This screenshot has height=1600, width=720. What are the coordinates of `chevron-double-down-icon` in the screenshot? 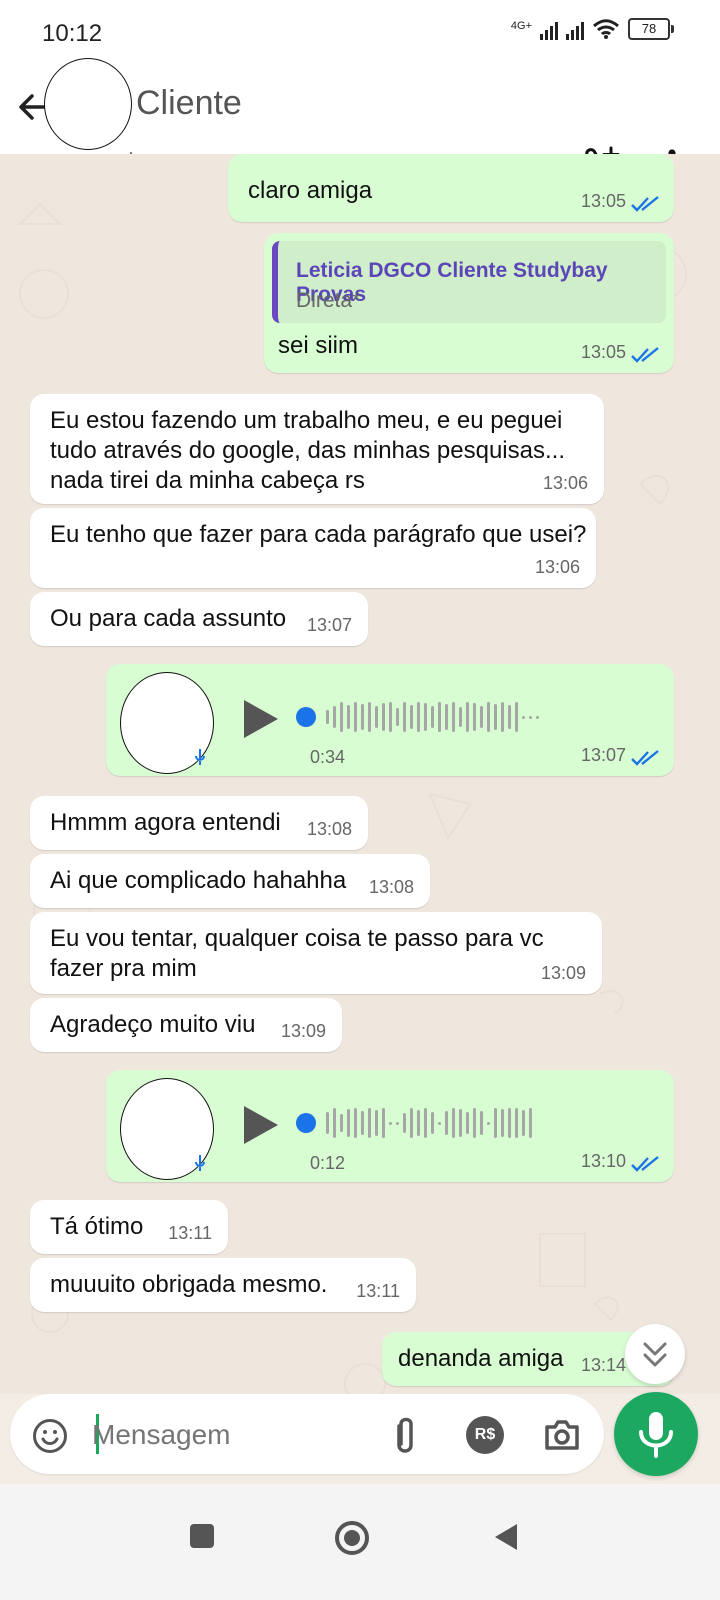 It's located at (655, 1354).